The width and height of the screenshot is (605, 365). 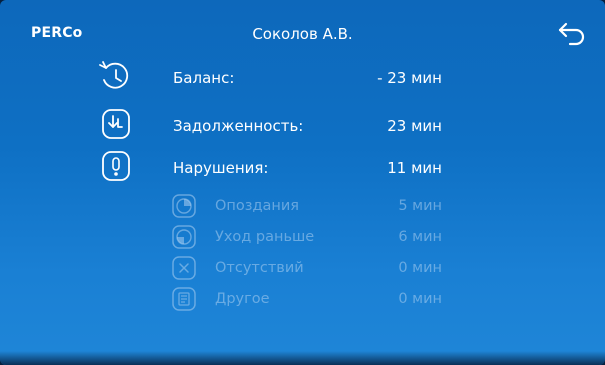 I want to click on debt-row: Задолженность: 23 мин, so click(x=302, y=125).